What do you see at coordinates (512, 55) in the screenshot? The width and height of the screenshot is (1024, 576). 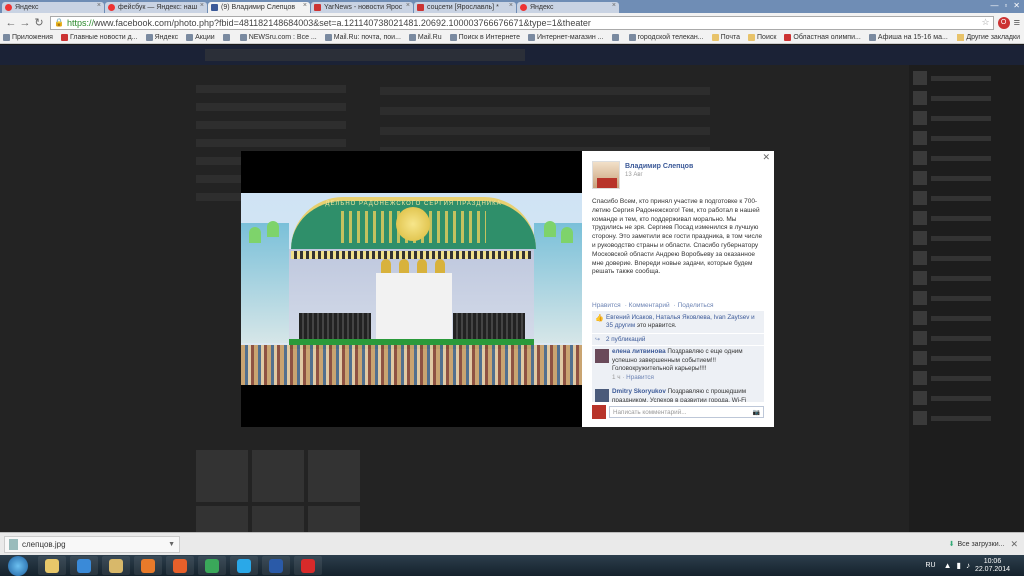 I see `facebook-header` at bounding box center [512, 55].